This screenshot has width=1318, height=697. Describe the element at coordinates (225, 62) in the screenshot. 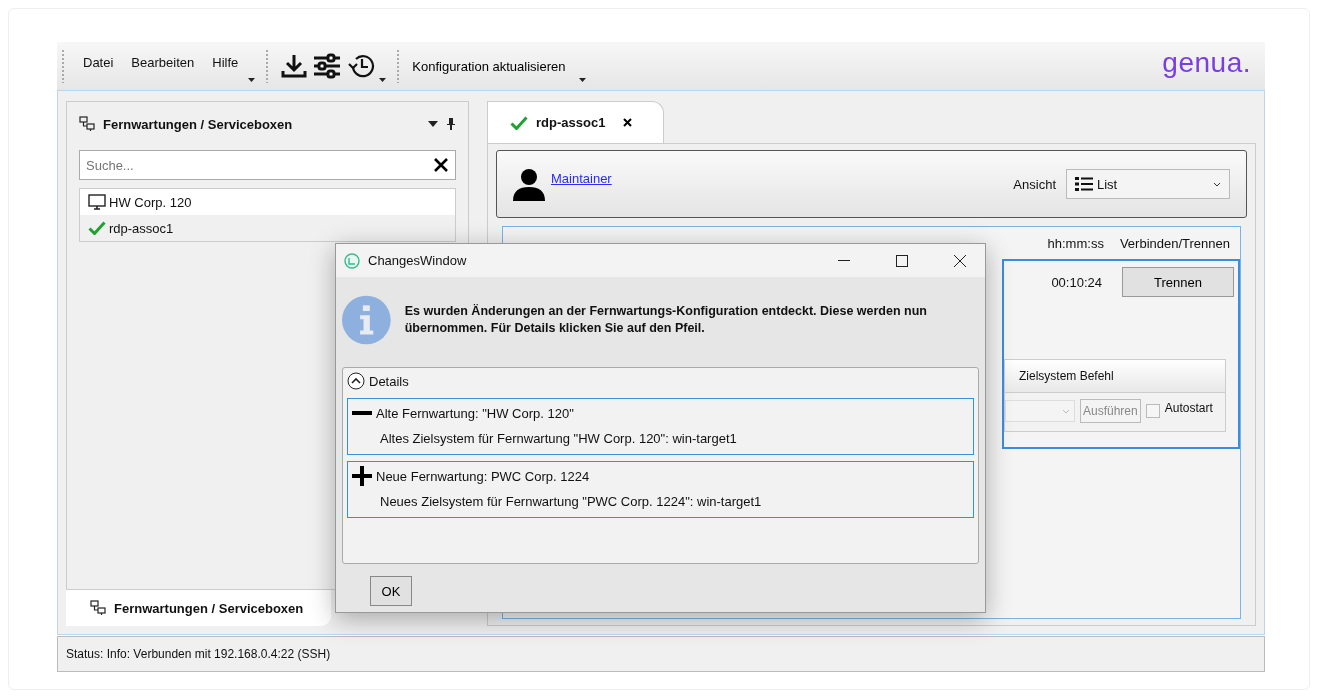

I see `menu-item: Hilfe` at that location.